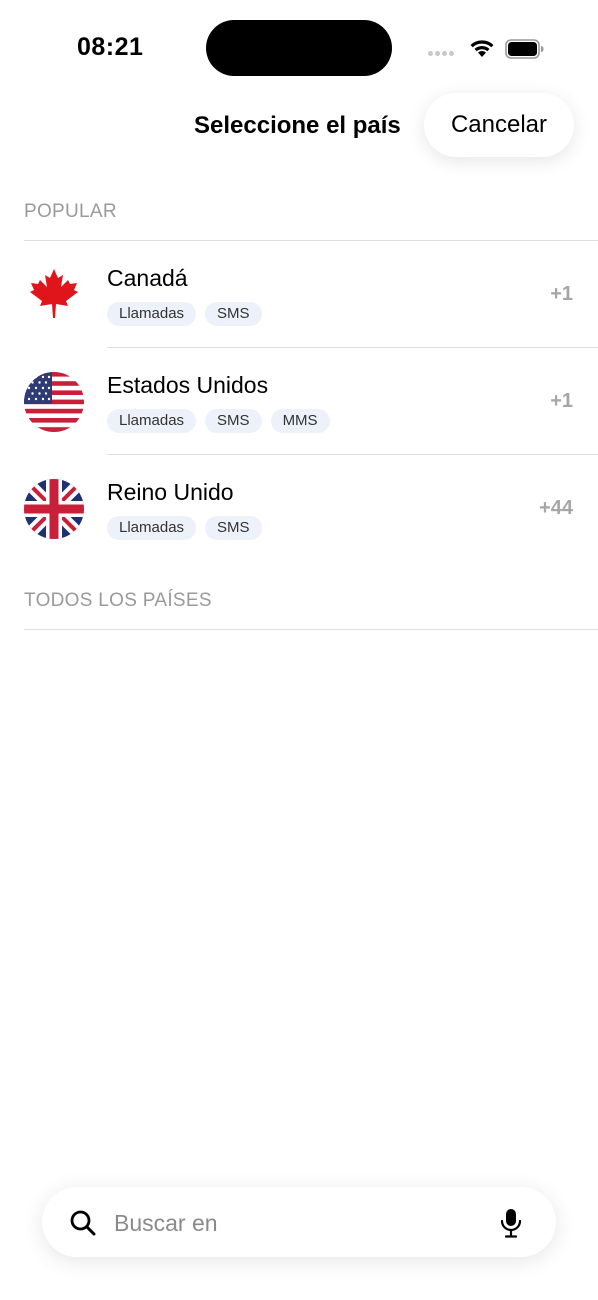 The image size is (598, 1300). I want to click on wifi-icon, so click(482, 48).